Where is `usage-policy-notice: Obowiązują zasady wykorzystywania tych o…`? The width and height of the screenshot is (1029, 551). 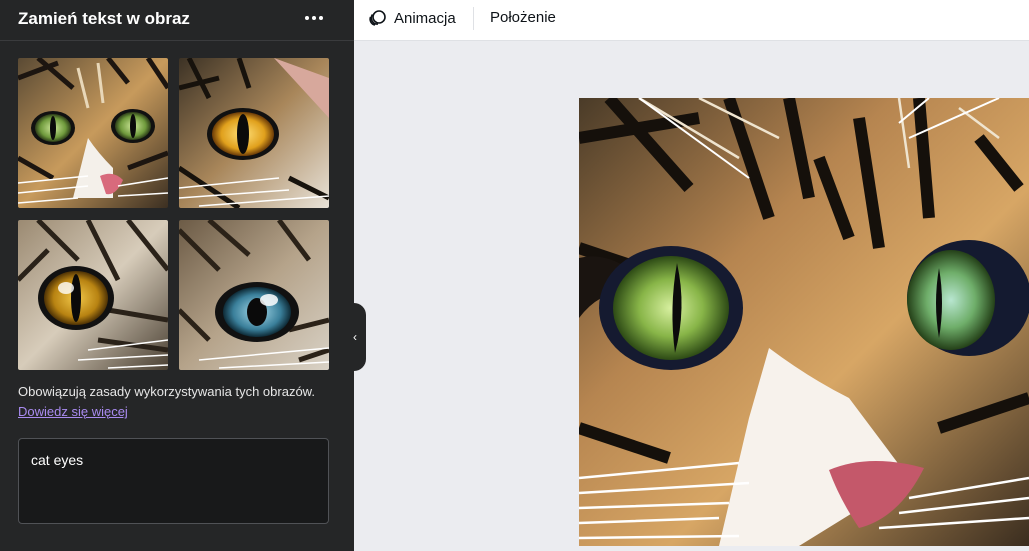
usage-policy-notice: Obowiązują zasady wykorzystywania tych o… is located at coordinates (166, 391).